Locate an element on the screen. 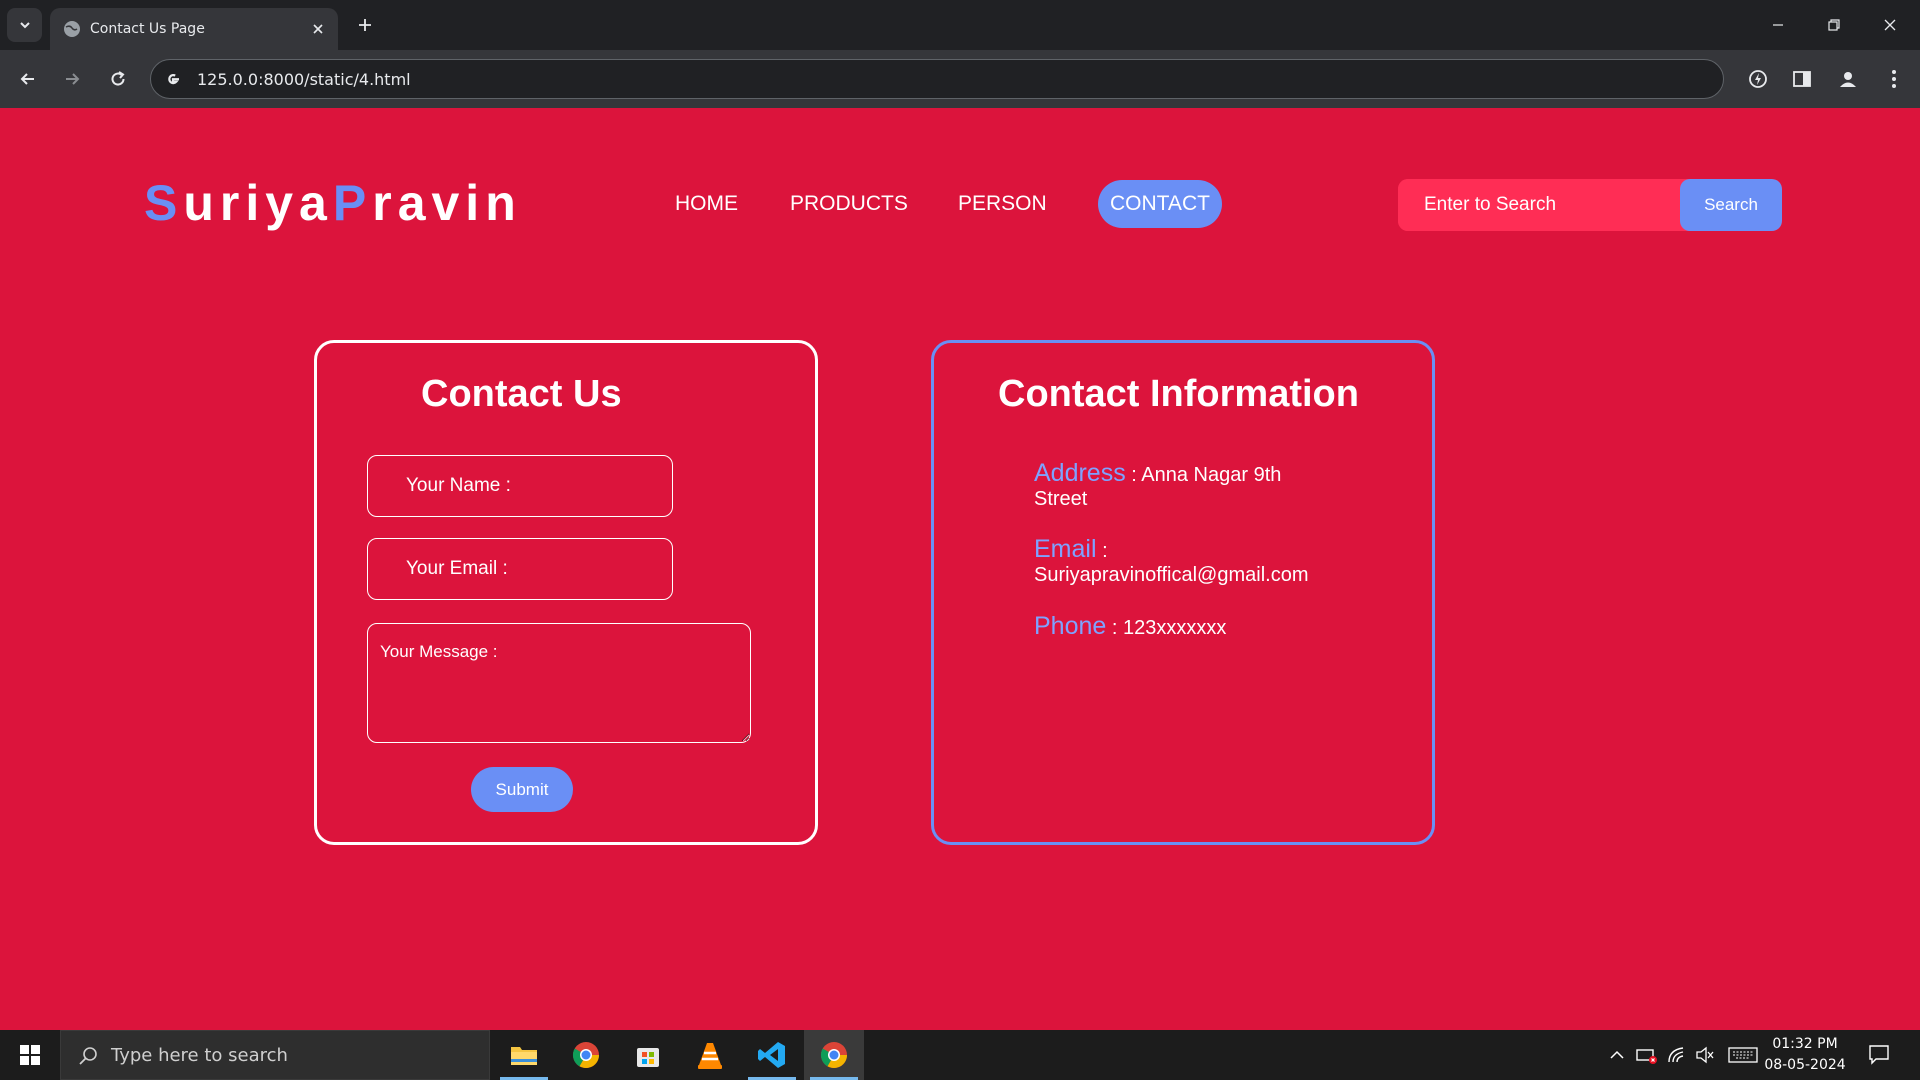  volume-muted-icon is located at coordinates (1705, 1055).